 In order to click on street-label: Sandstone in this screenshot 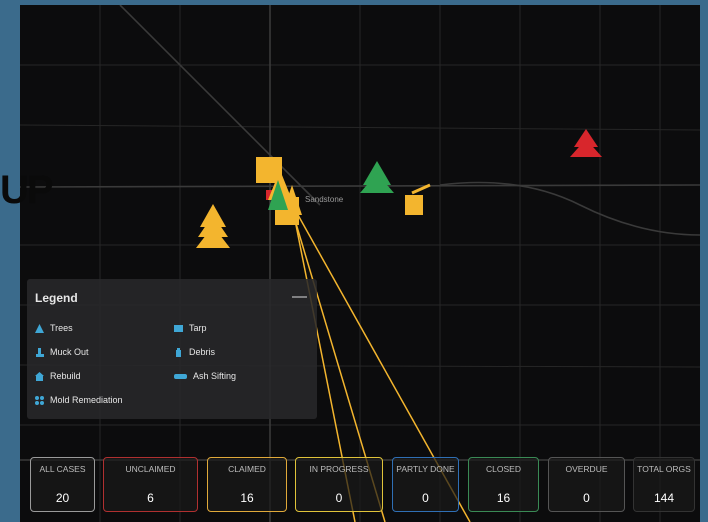, I will do `click(324, 199)`.